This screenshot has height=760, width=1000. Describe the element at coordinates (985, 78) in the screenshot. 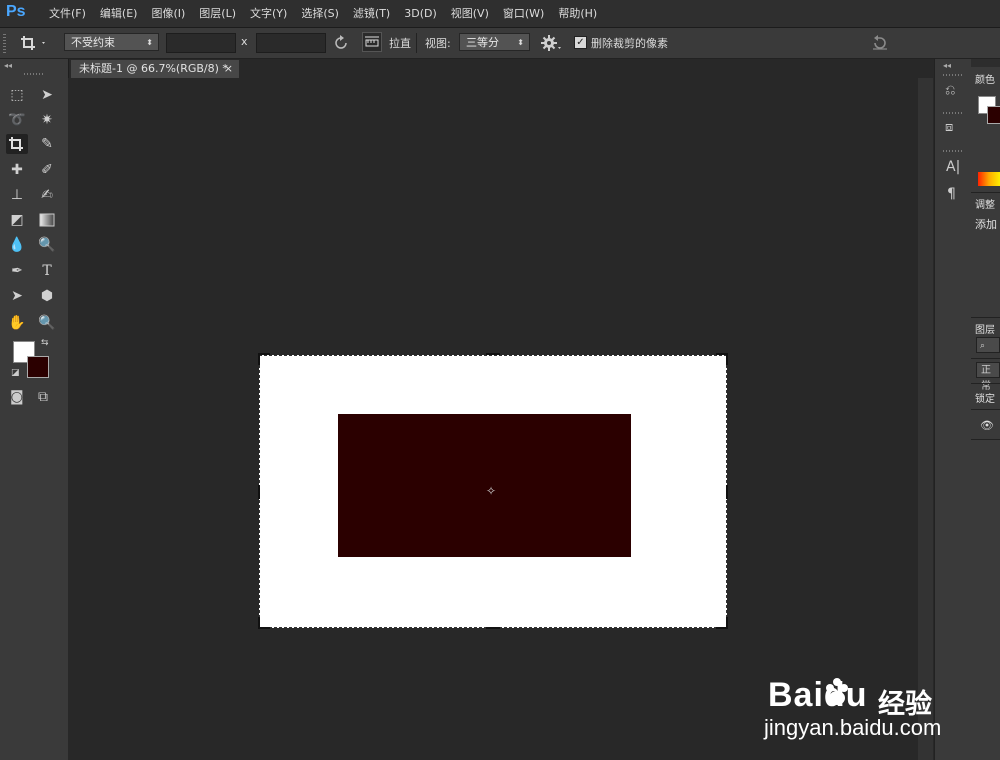

I see `color-panel-tab: 颜色` at that location.